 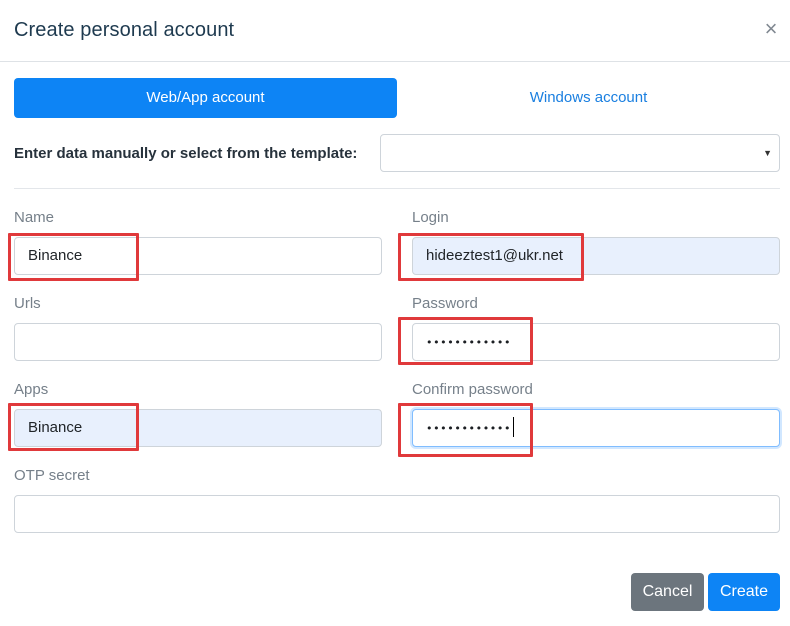 I want to click on template-select: ▼, so click(x=580, y=153).